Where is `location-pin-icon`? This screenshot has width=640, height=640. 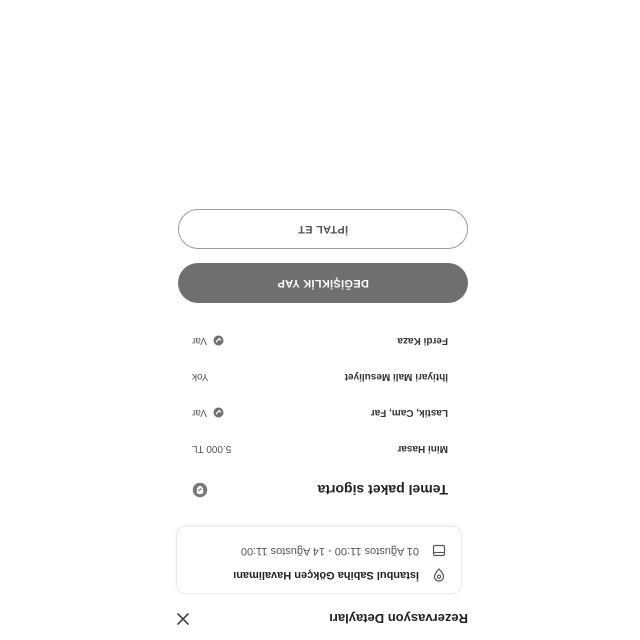 location-pin-icon is located at coordinates (439, 575).